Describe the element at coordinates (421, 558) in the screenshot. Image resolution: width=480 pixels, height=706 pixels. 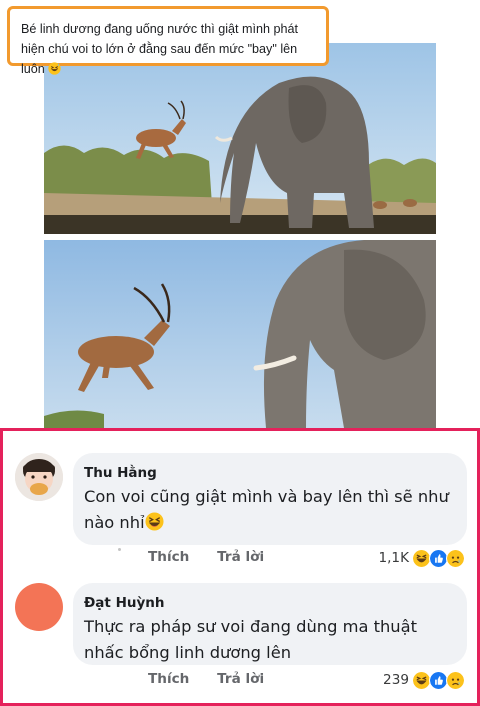
I see `reaction-summary: 1,1K` at that location.